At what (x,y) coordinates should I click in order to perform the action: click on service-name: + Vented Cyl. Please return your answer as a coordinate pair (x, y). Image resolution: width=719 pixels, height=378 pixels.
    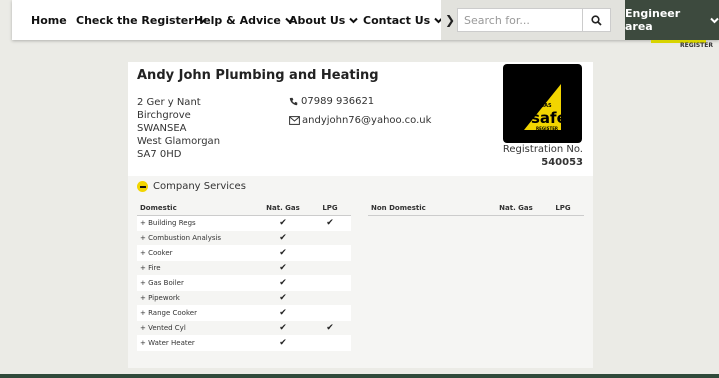
    Looking at the image, I should click on (197, 328).